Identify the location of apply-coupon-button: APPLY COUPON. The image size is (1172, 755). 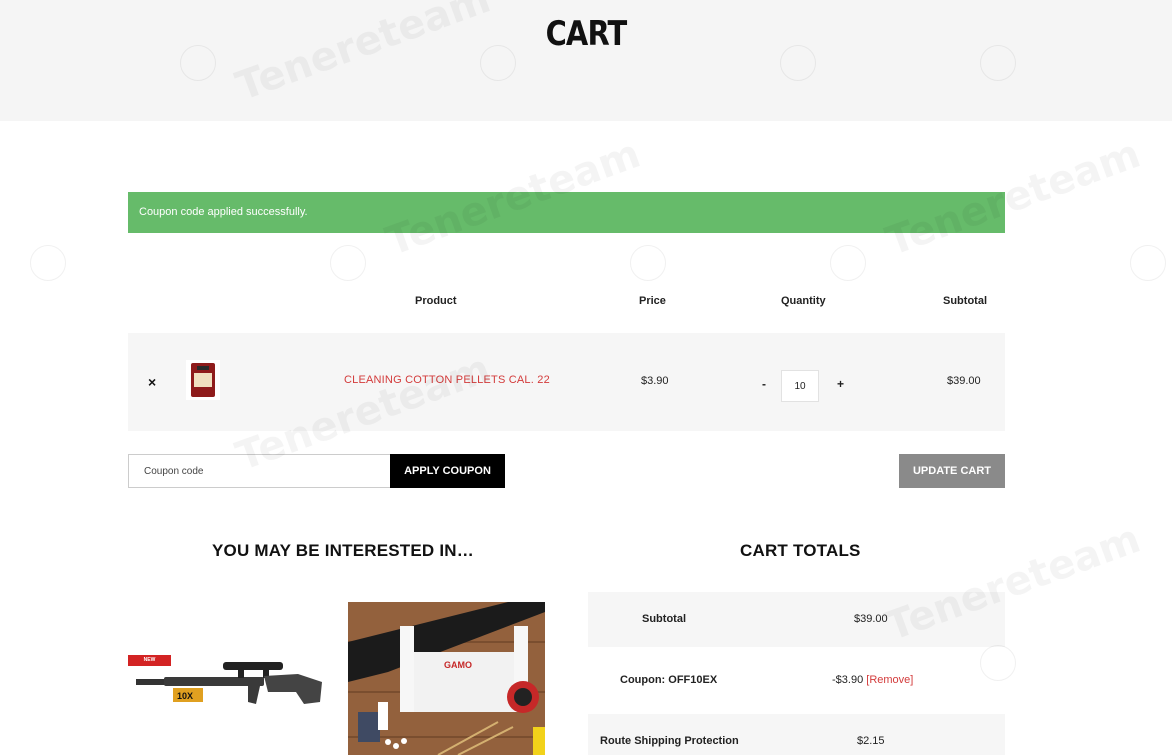
(447, 471).